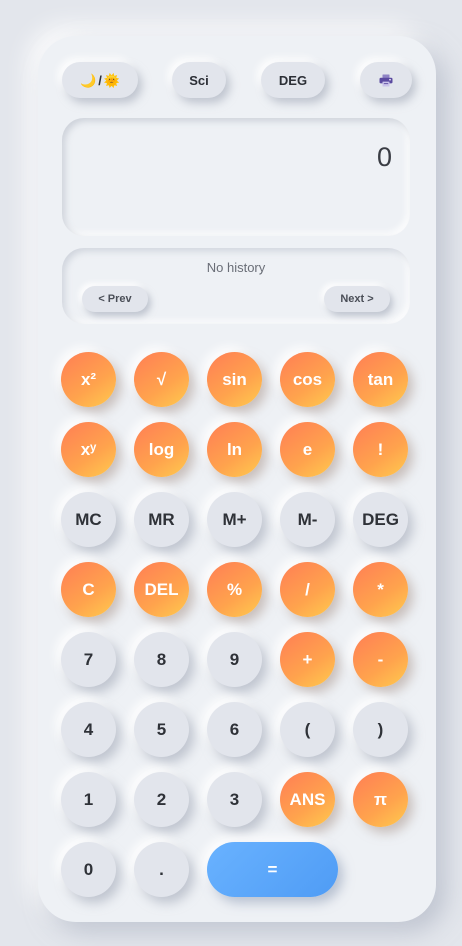 This screenshot has width=462, height=946. Describe the element at coordinates (111, 80) in the screenshot. I see `sun-icon: 🌞` at that location.